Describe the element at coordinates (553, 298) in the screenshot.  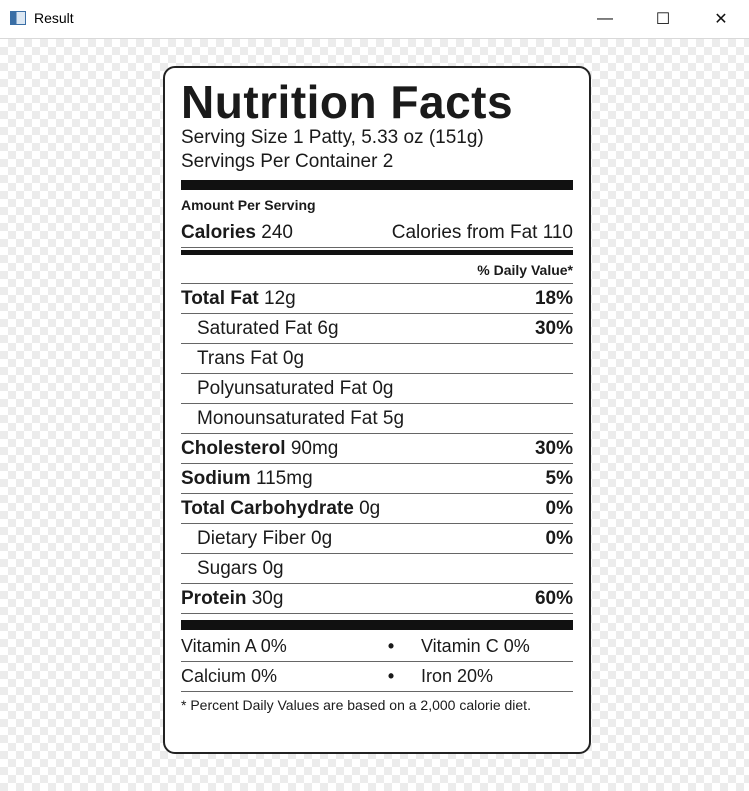
I see `nutrient-daily-value: 18%` at that location.